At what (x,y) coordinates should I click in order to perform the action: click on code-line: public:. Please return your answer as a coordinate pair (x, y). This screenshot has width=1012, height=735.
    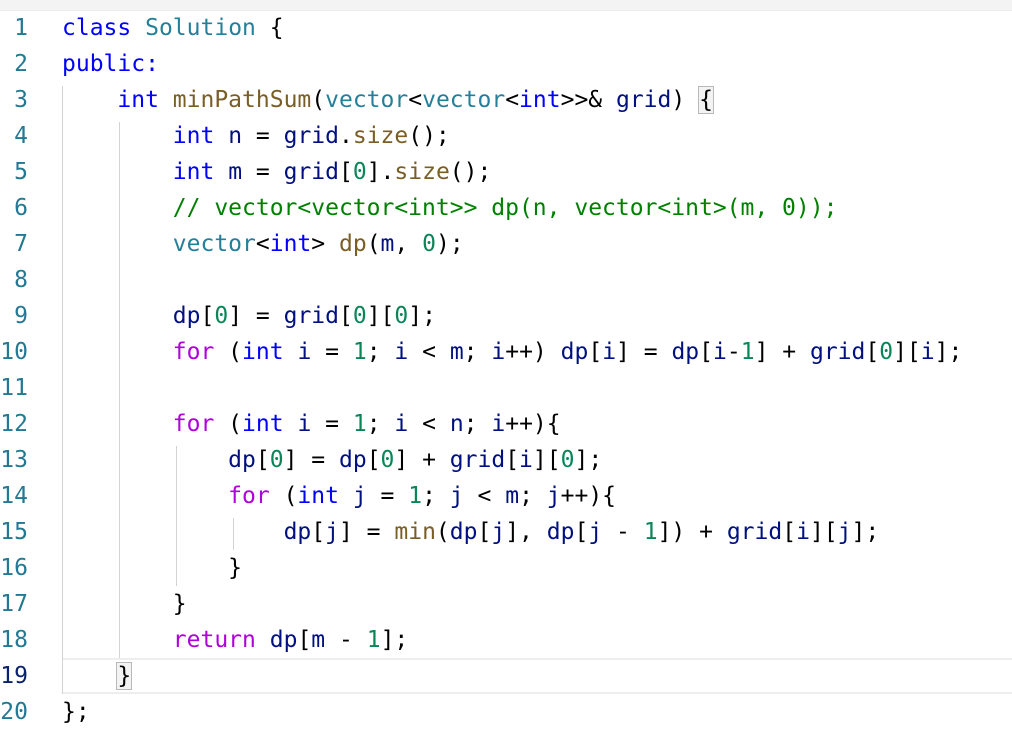
    Looking at the image, I should click on (110, 64).